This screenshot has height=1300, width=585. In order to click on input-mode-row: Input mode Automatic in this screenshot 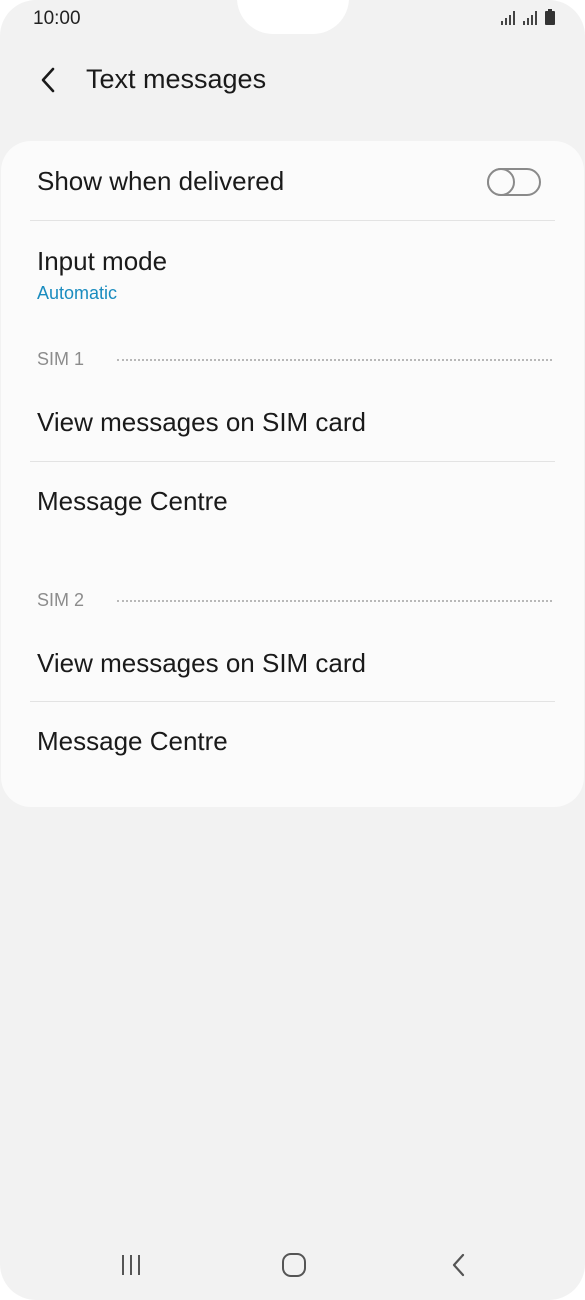, I will do `click(292, 266)`.